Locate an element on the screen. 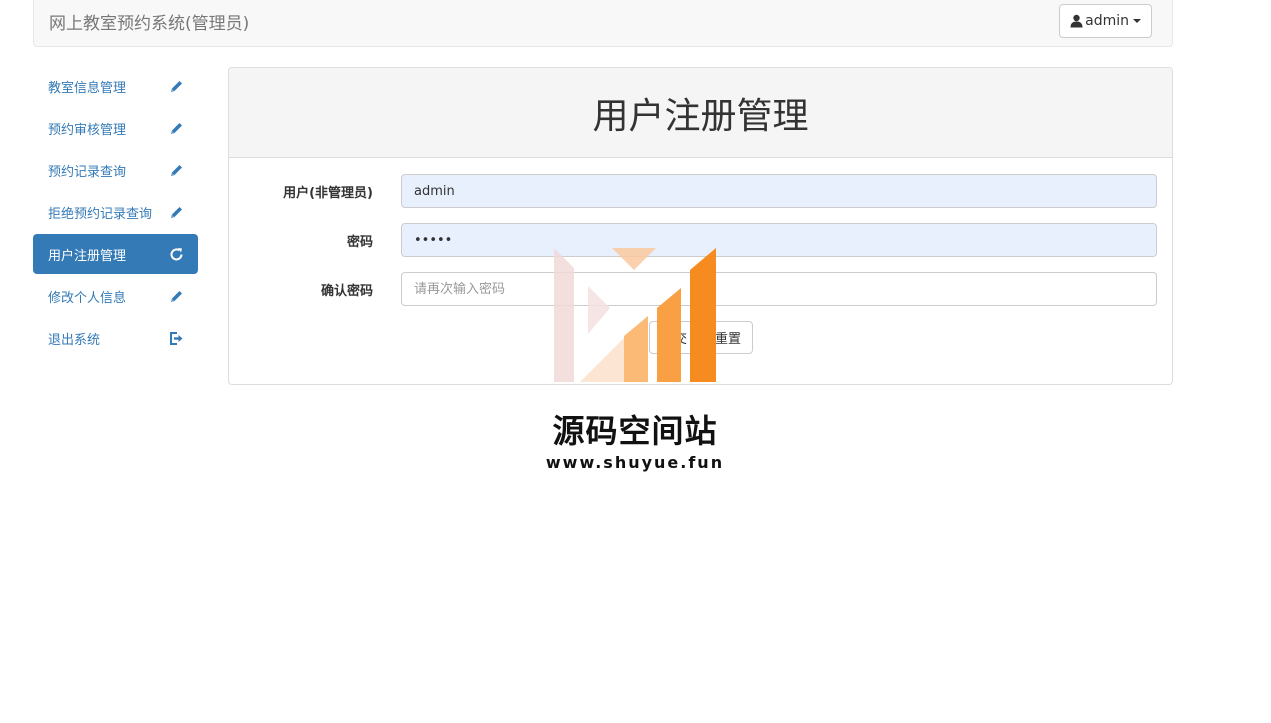  sidebar-item-reservation-records: 预约记录查询 is located at coordinates (115, 170).